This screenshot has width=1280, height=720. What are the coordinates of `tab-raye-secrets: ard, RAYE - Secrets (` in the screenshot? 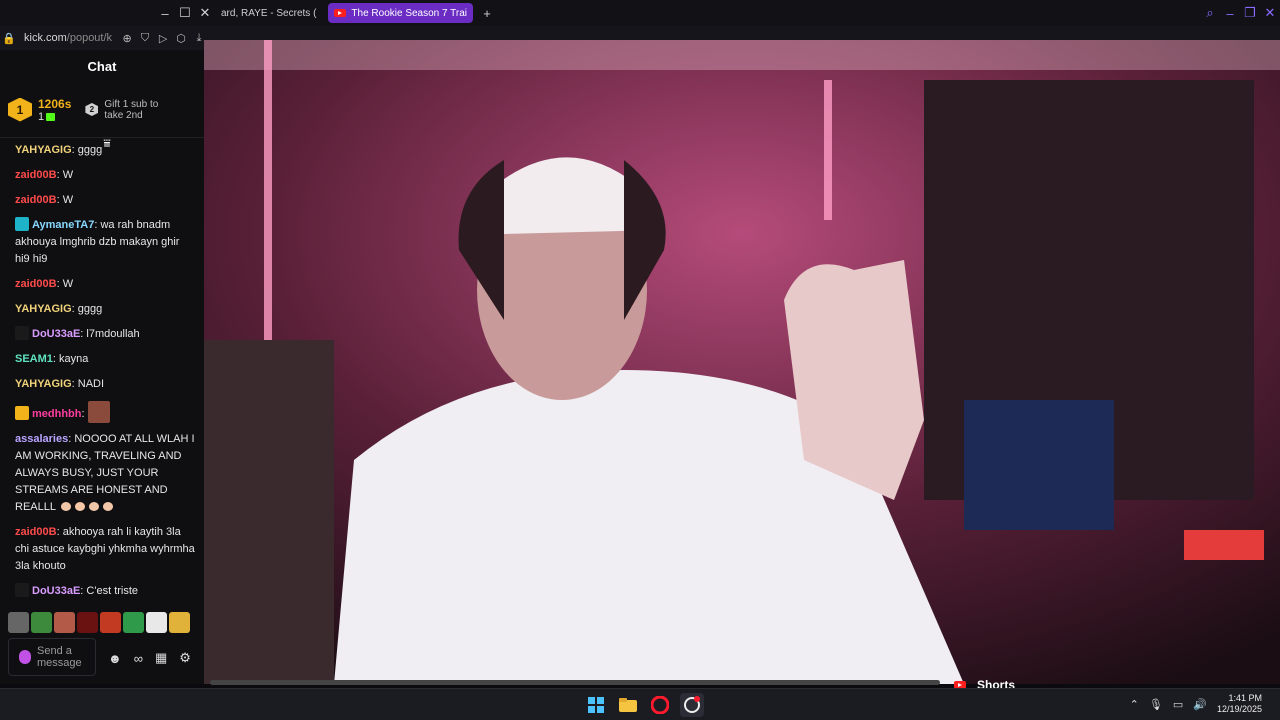 It's located at (268, 13).